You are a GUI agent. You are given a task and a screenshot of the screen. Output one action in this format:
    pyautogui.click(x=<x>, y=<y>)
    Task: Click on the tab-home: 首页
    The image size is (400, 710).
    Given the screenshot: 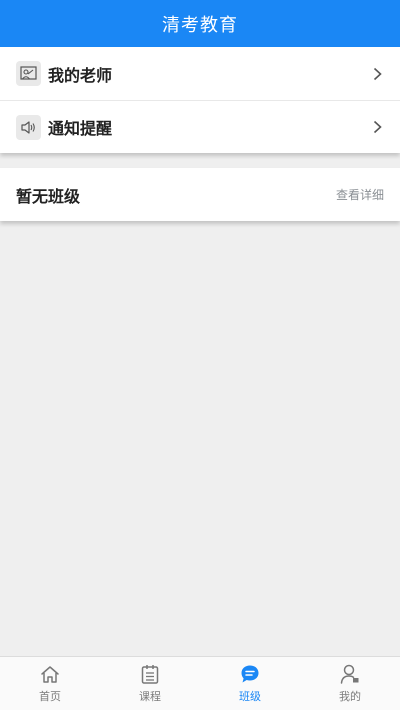 What is the action you would take?
    pyautogui.click(x=50, y=683)
    